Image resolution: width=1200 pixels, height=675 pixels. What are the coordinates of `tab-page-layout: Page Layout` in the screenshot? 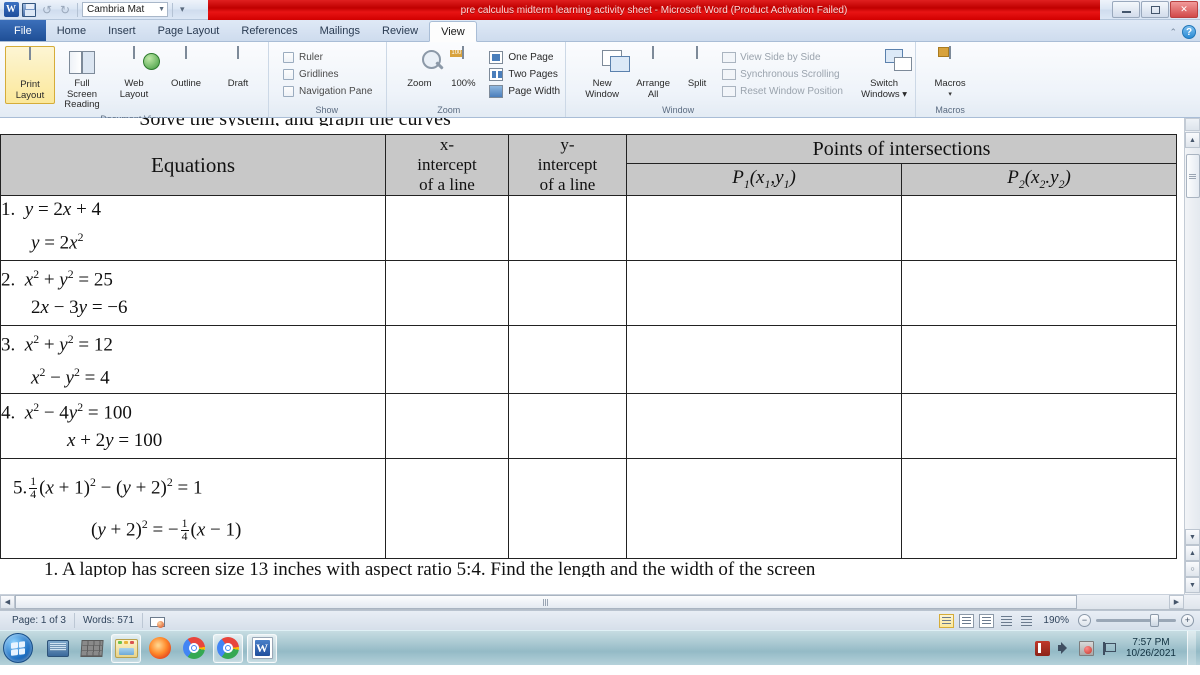 It's located at (189, 31).